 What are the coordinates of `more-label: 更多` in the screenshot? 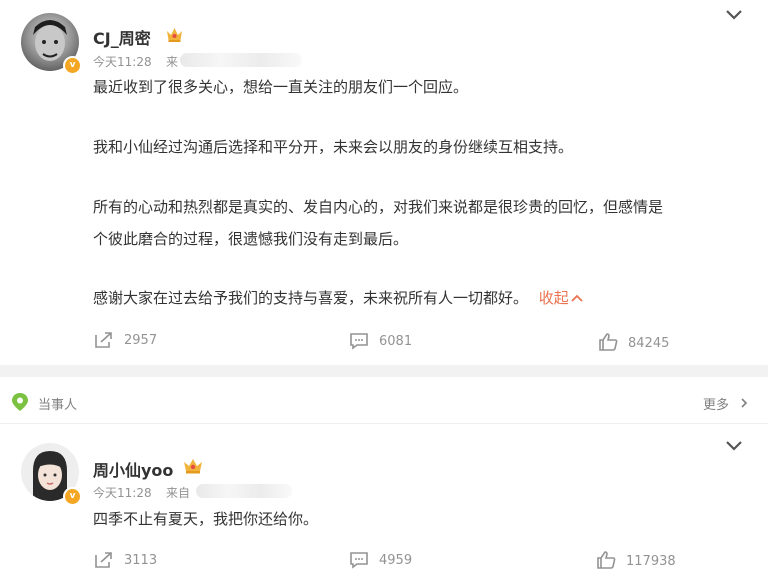 It's located at (716, 405).